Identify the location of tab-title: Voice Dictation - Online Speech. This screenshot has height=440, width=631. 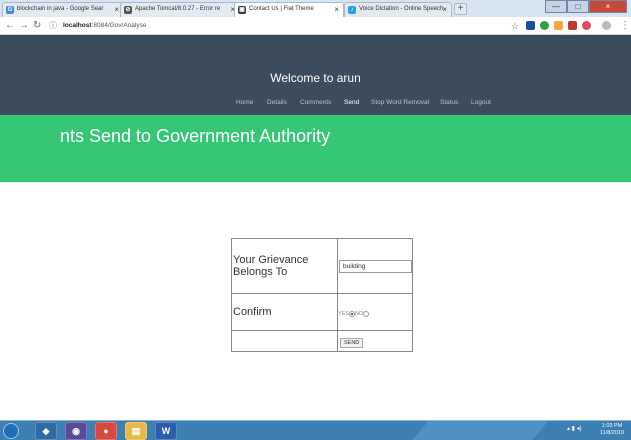
(401, 9).